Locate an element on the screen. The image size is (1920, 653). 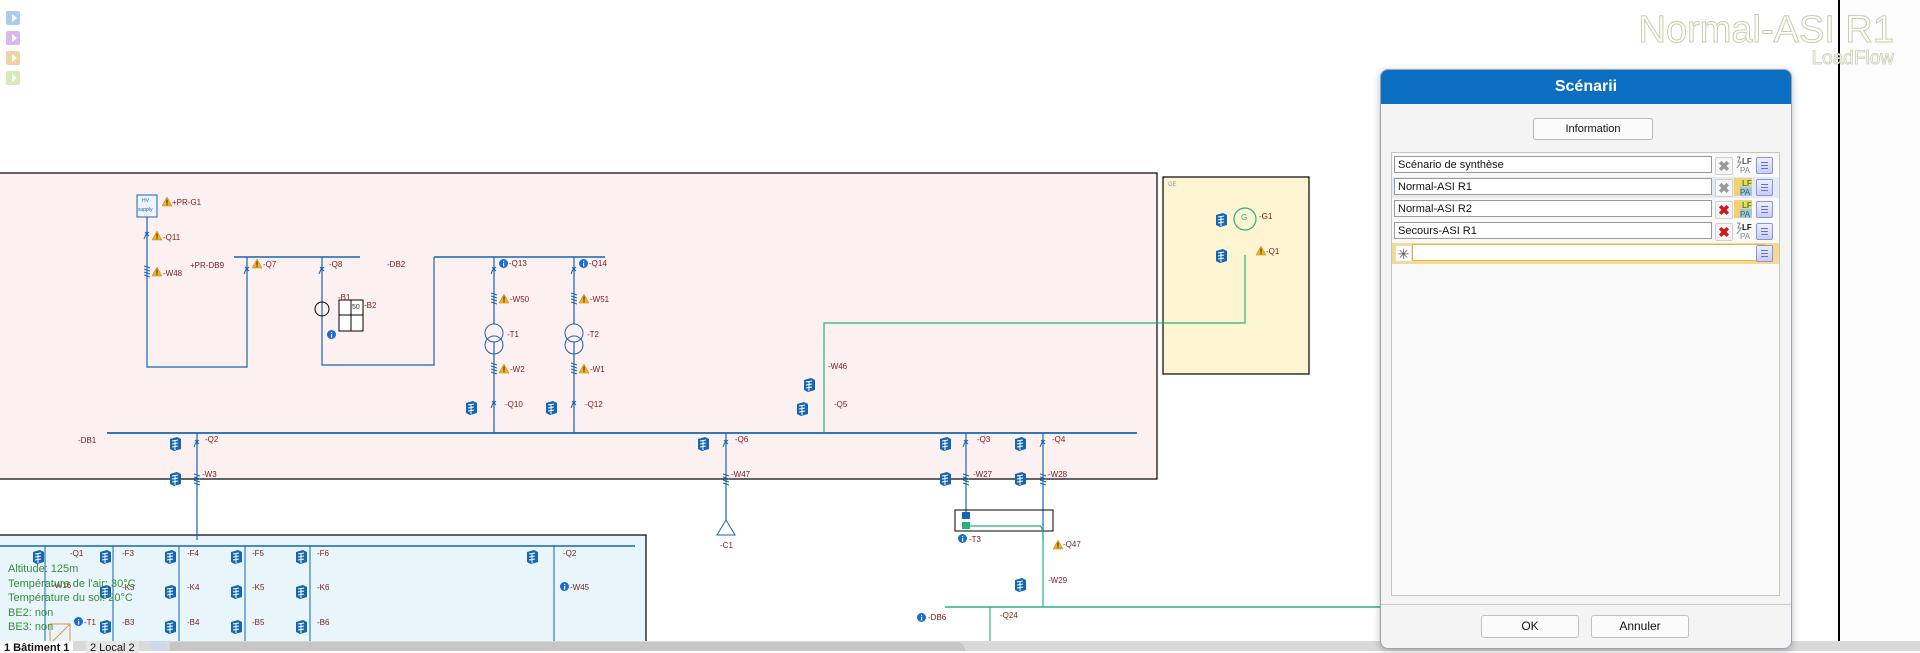
svg-text: -F5 is located at coordinates (258, 553).